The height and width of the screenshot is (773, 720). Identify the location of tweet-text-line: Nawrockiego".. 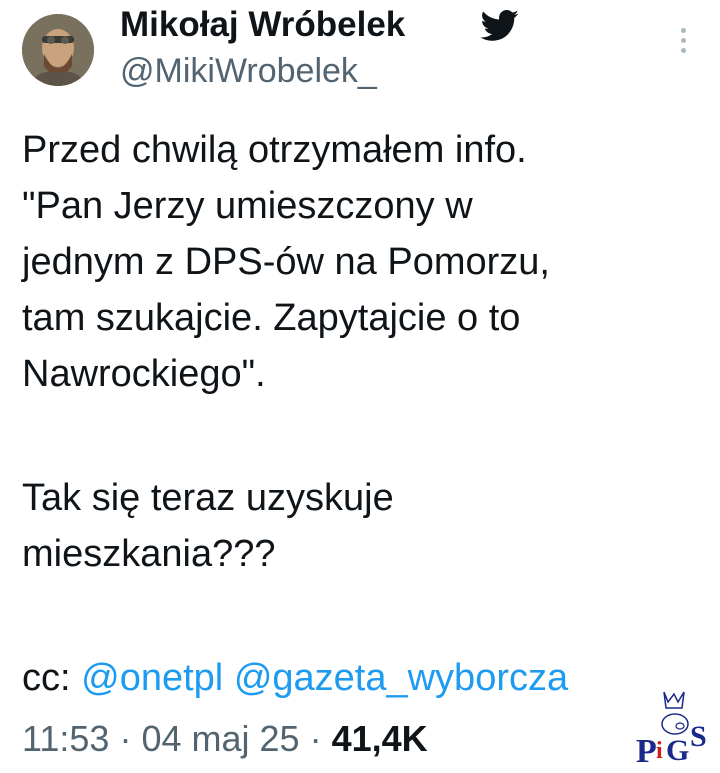
(144, 374).